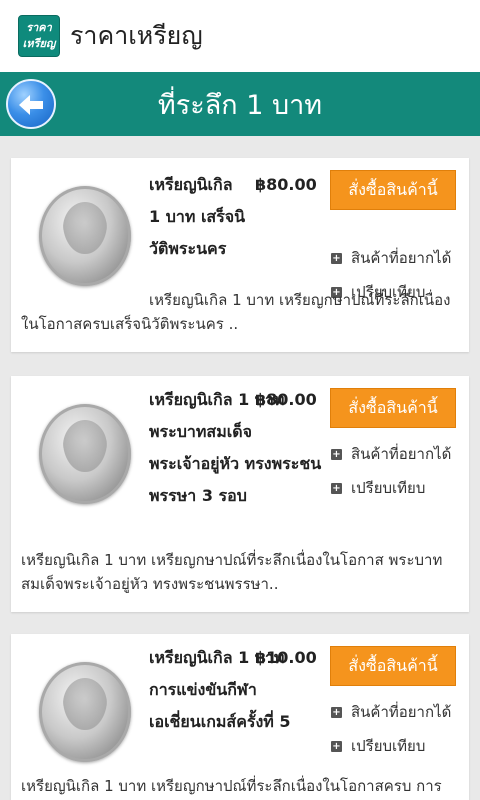 Image resolution: width=480 pixels, height=800 pixels. I want to click on page-header: ที่ระลึก 1 บาท, so click(240, 104).